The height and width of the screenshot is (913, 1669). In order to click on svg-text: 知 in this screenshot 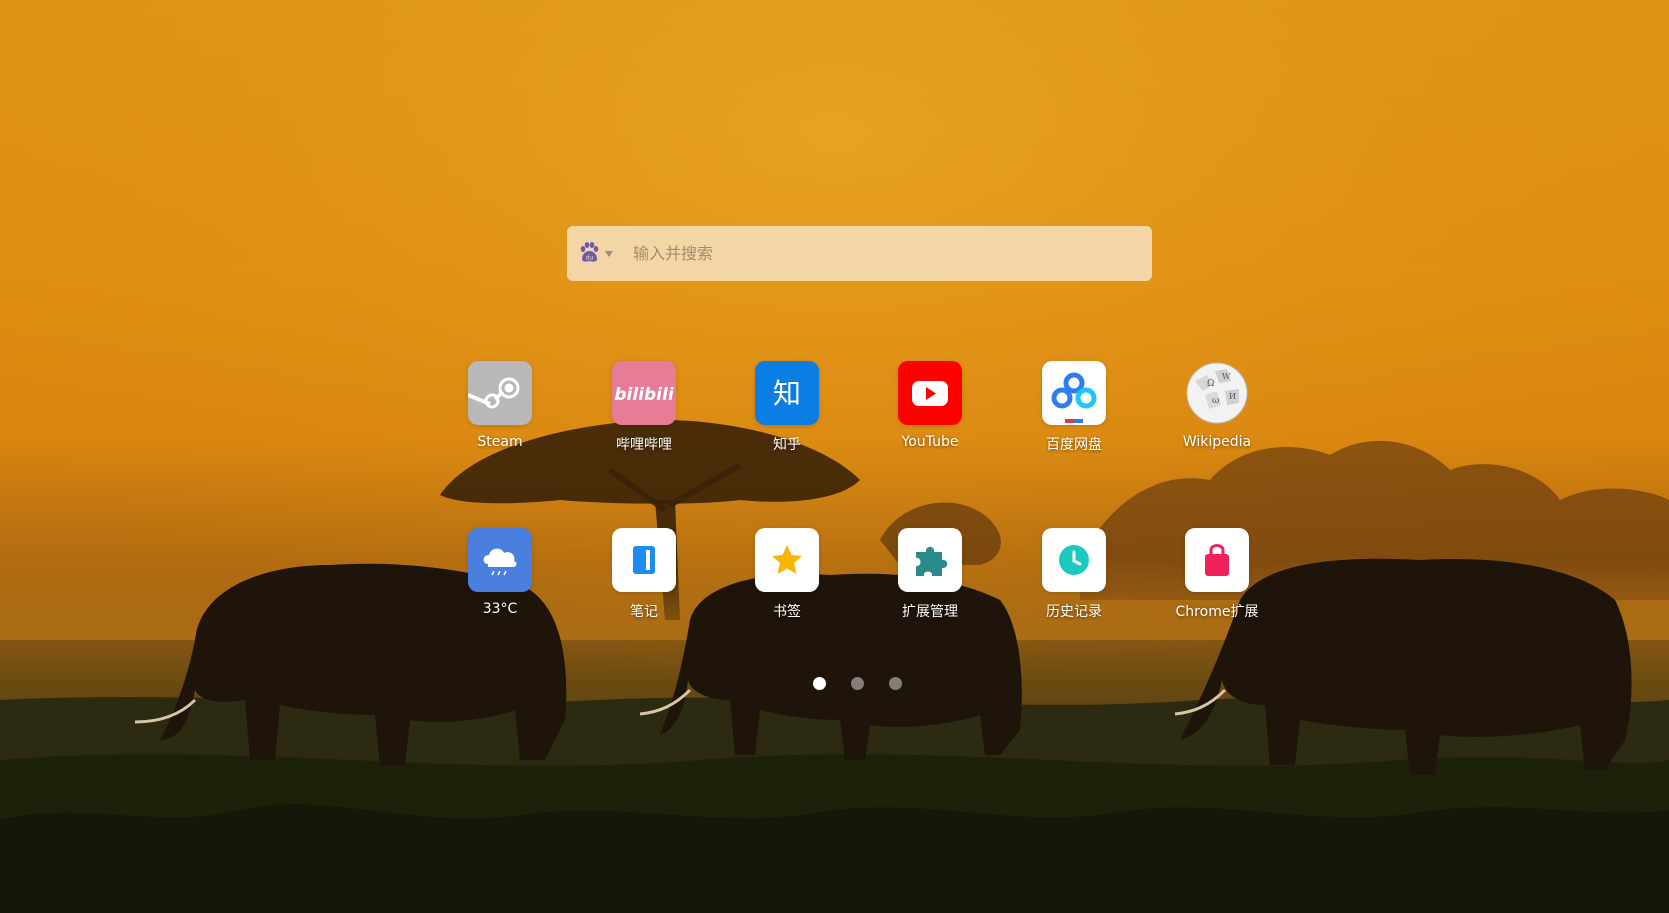, I will do `click(787, 393)`.